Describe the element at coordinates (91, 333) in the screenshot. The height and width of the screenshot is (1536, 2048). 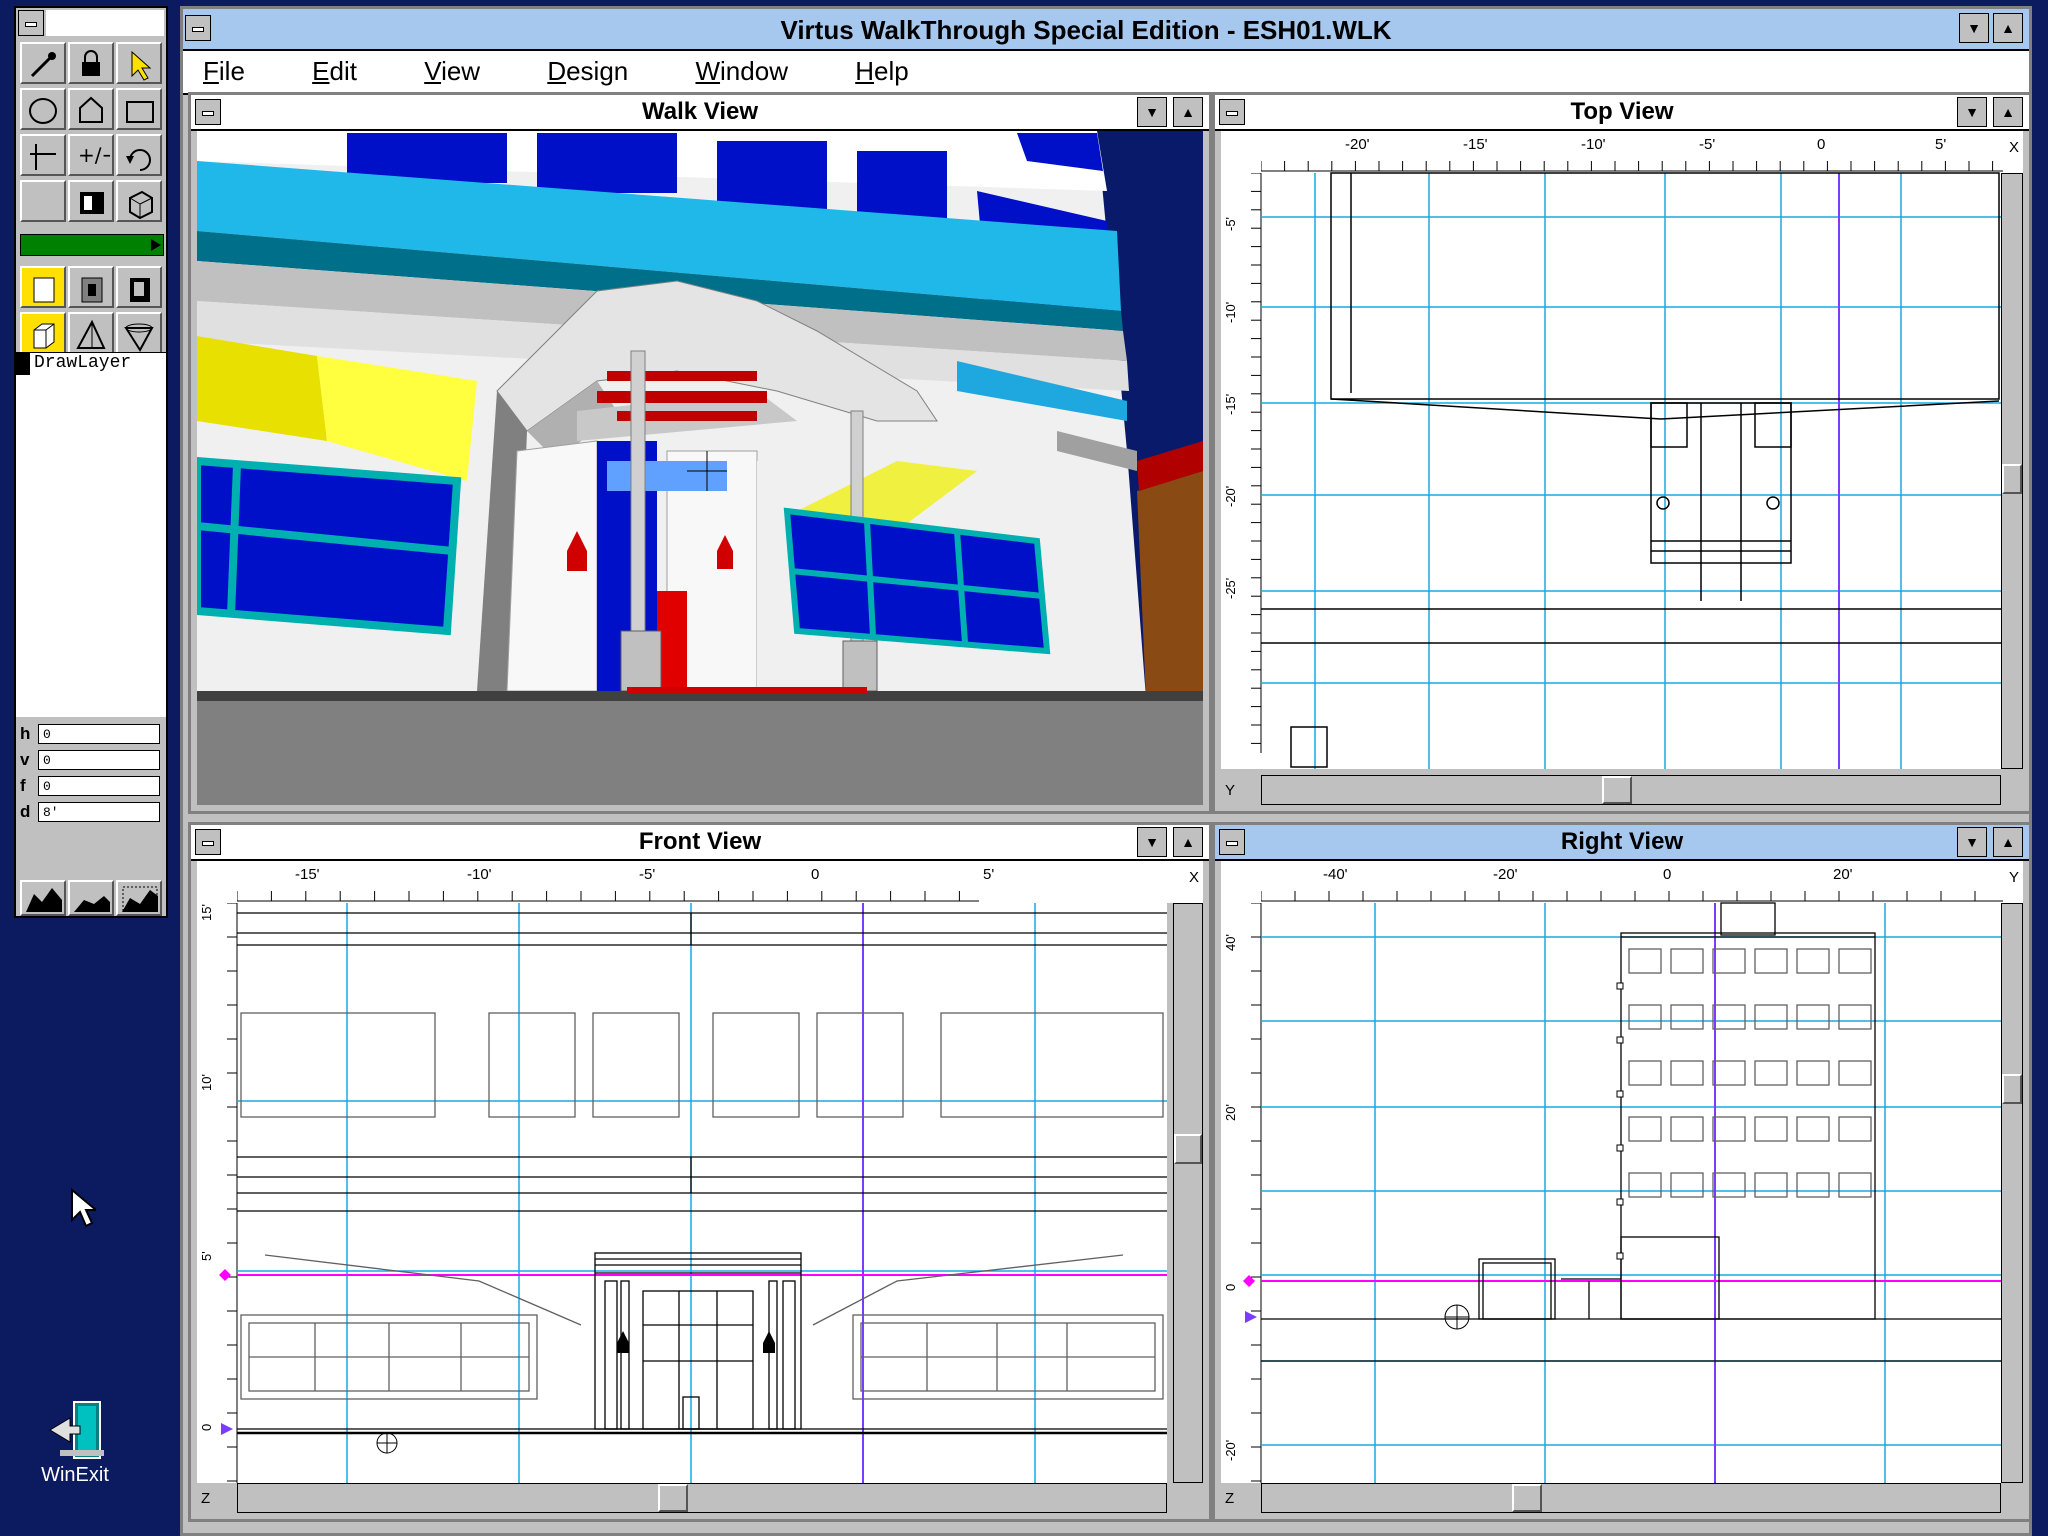
I see `pyramid-tool-button` at that location.